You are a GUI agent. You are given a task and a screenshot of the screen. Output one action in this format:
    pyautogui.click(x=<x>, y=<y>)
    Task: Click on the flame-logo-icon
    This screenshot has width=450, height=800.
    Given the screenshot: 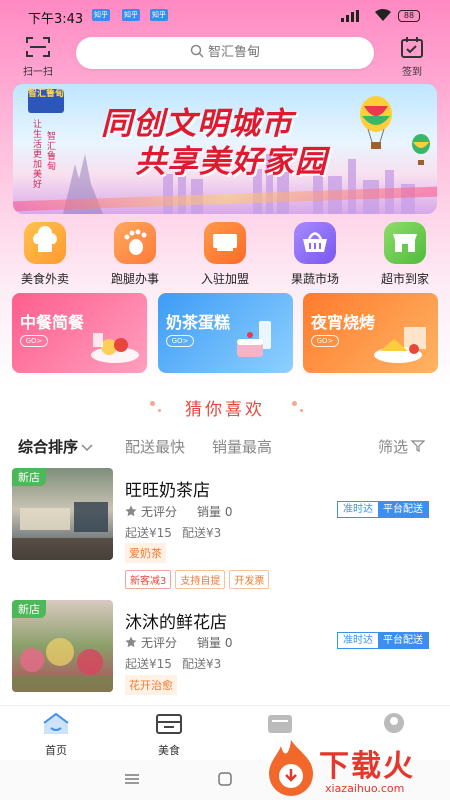 What is the action you would take?
    pyautogui.click(x=291, y=768)
    